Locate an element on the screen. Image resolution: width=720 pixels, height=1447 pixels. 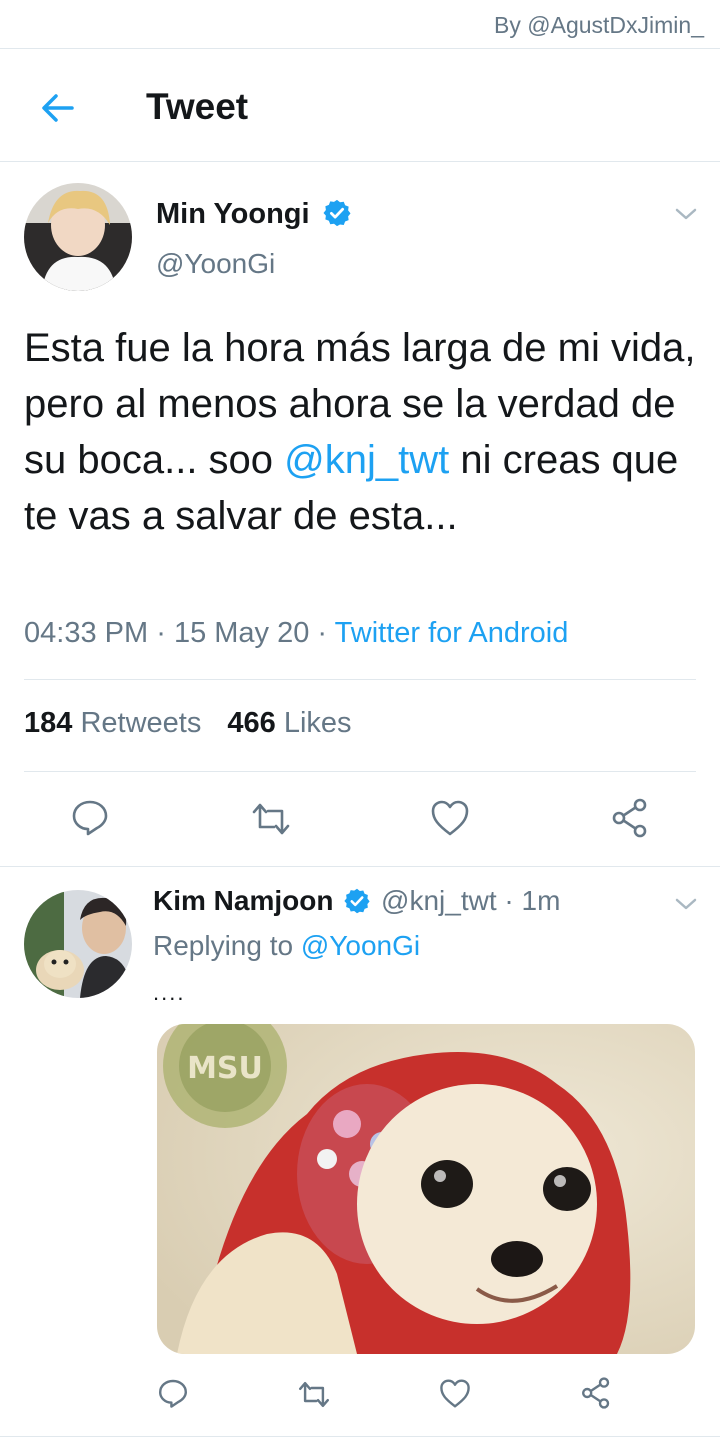
likes-stat: 466 Likes is located at coordinates (289, 723).